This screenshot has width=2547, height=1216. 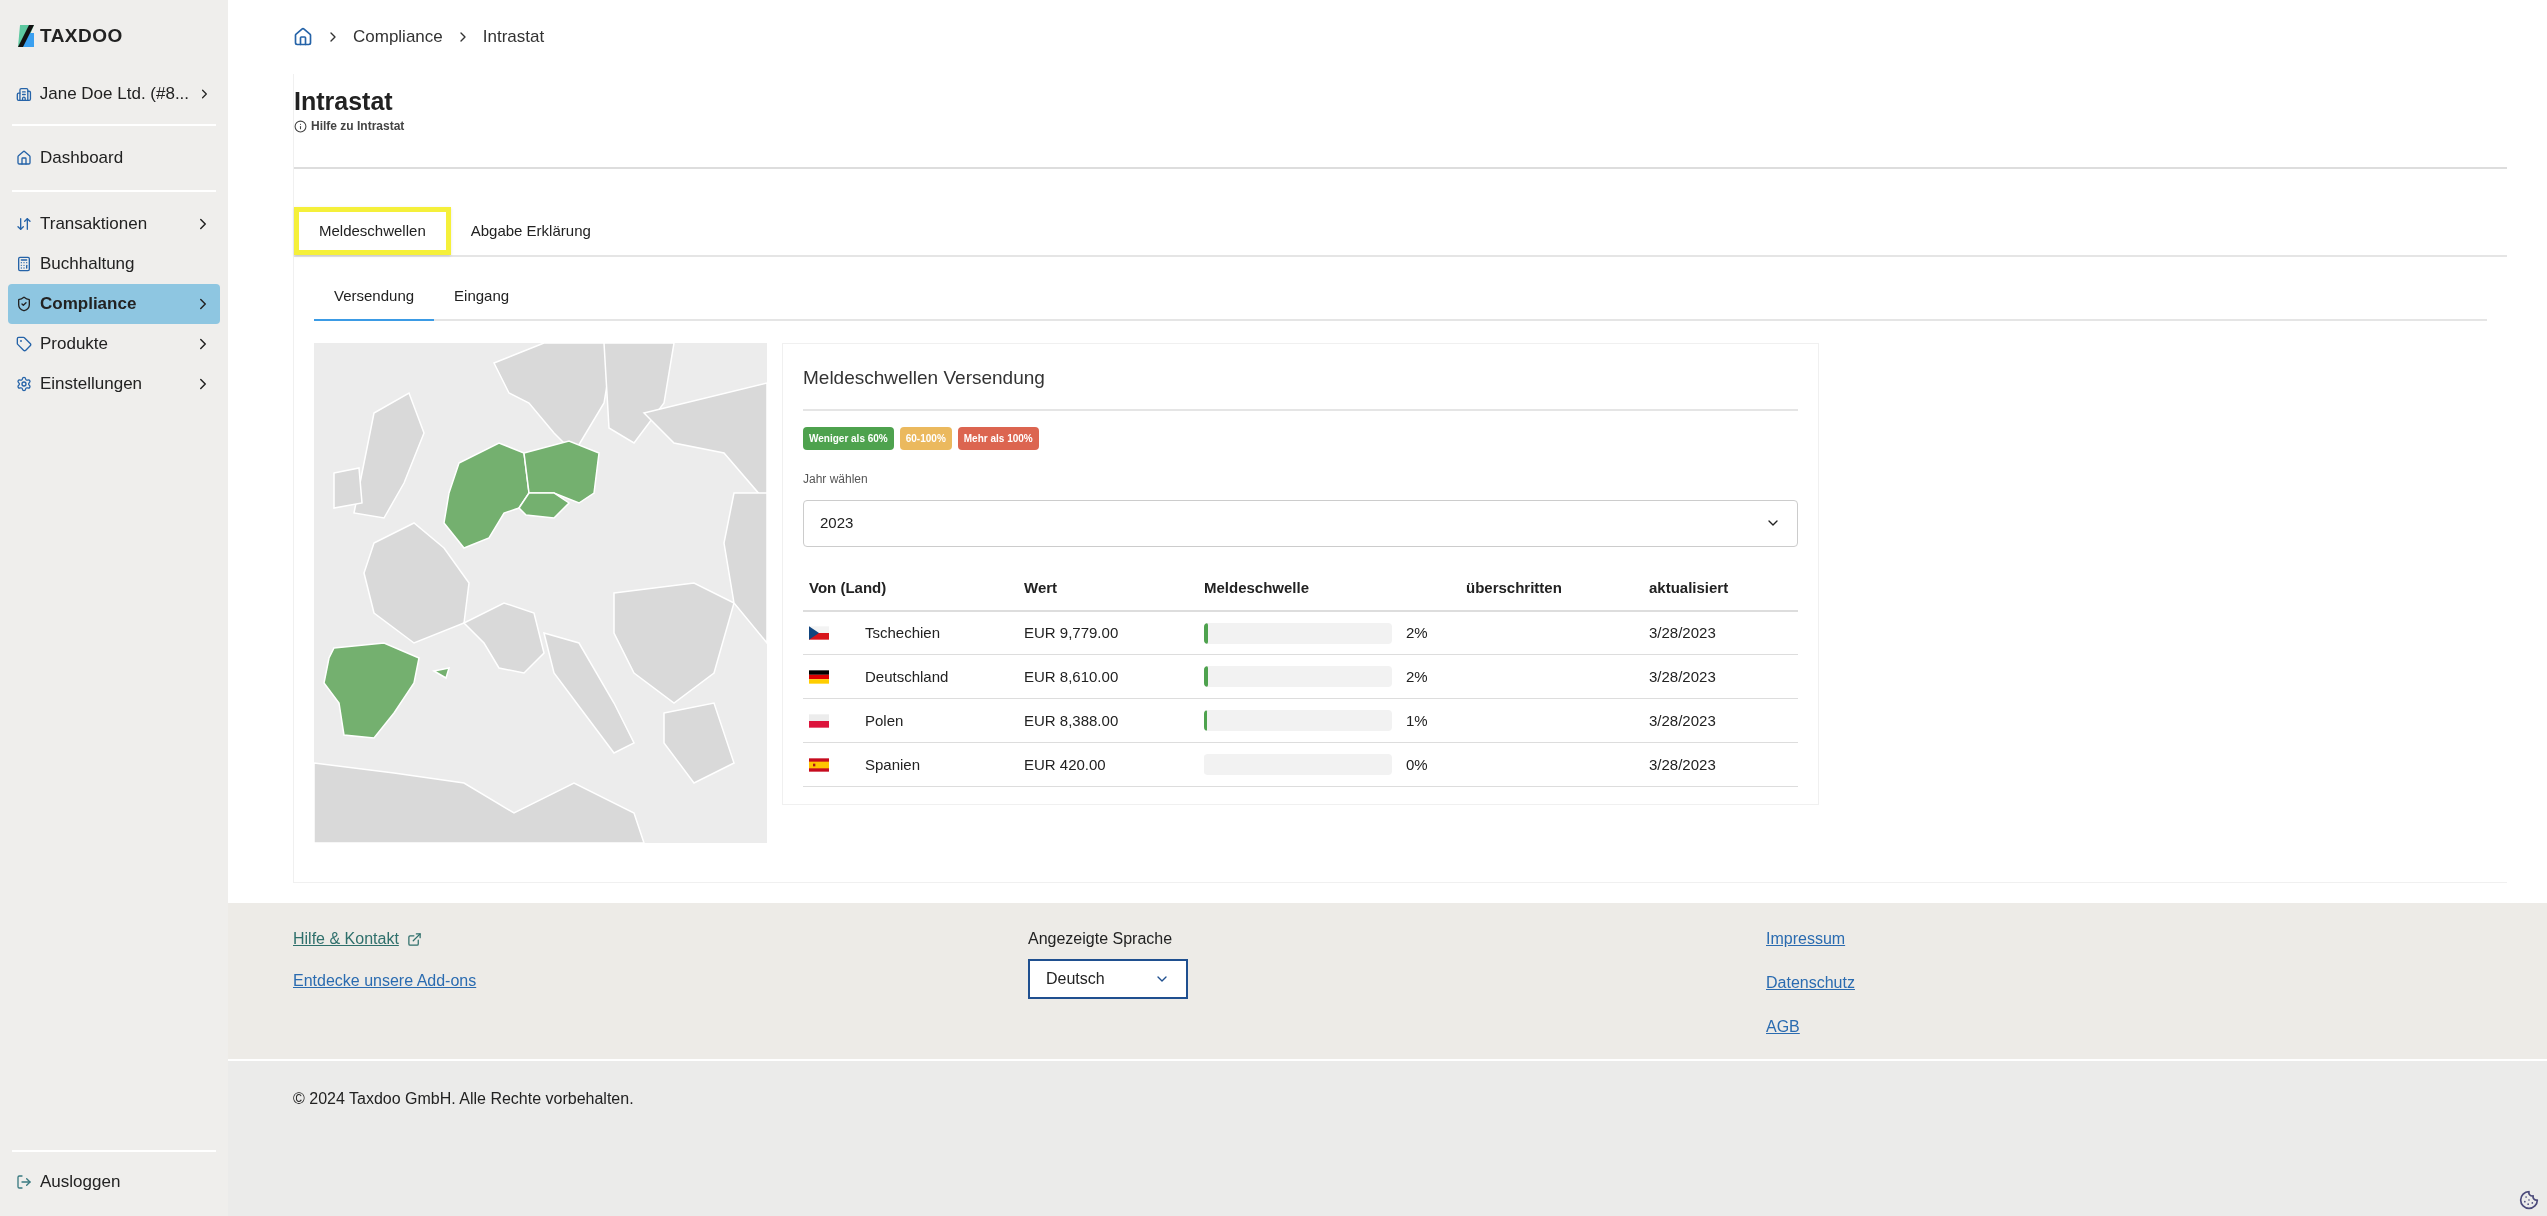 What do you see at coordinates (1041, 587) in the screenshot?
I see `column-header: Wert` at bounding box center [1041, 587].